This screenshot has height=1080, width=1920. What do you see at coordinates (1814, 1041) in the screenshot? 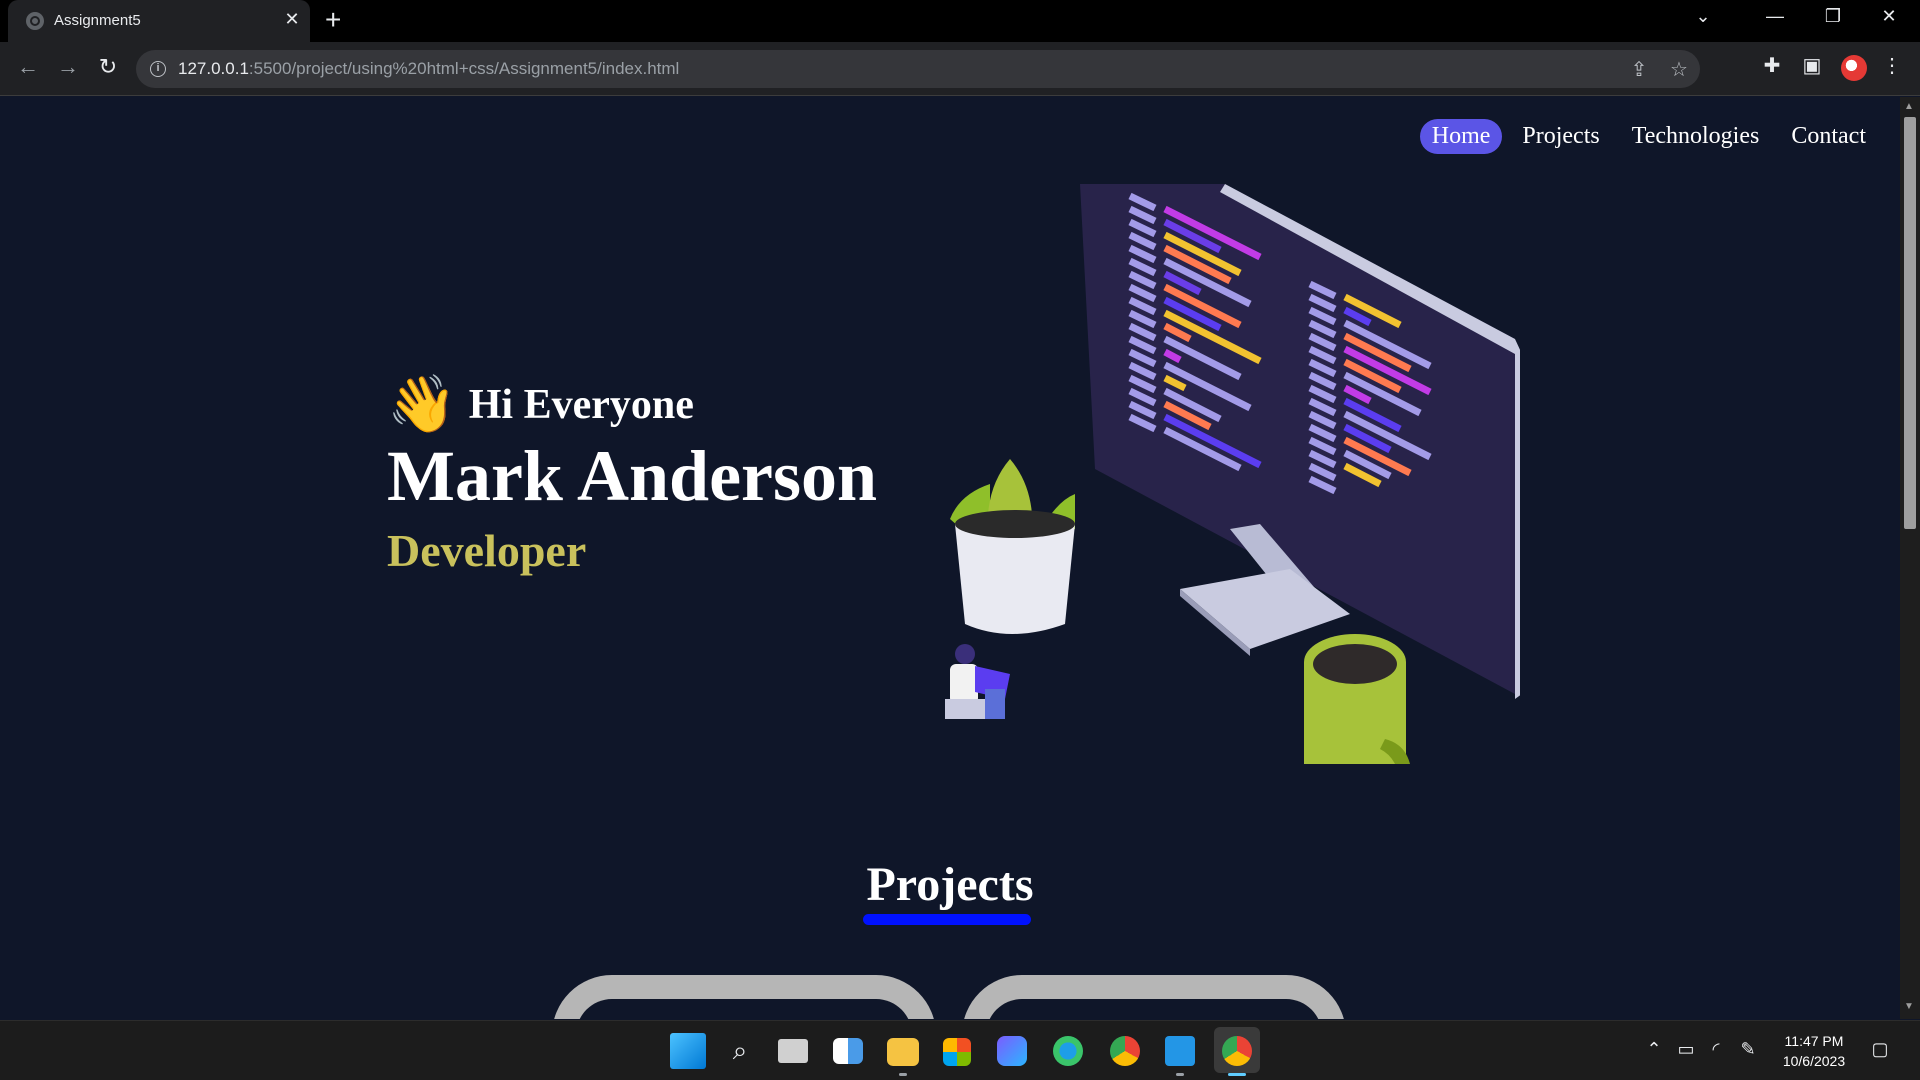
I see `clock-time: 11:47 PM` at bounding box center [1814, 1041].